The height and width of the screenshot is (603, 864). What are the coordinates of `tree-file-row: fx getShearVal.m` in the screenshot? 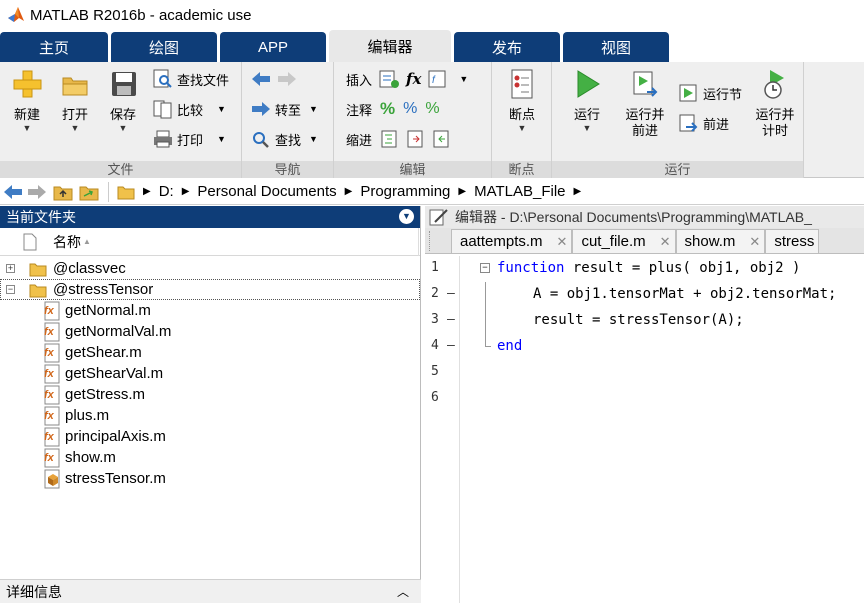 It's located at (210, 373).